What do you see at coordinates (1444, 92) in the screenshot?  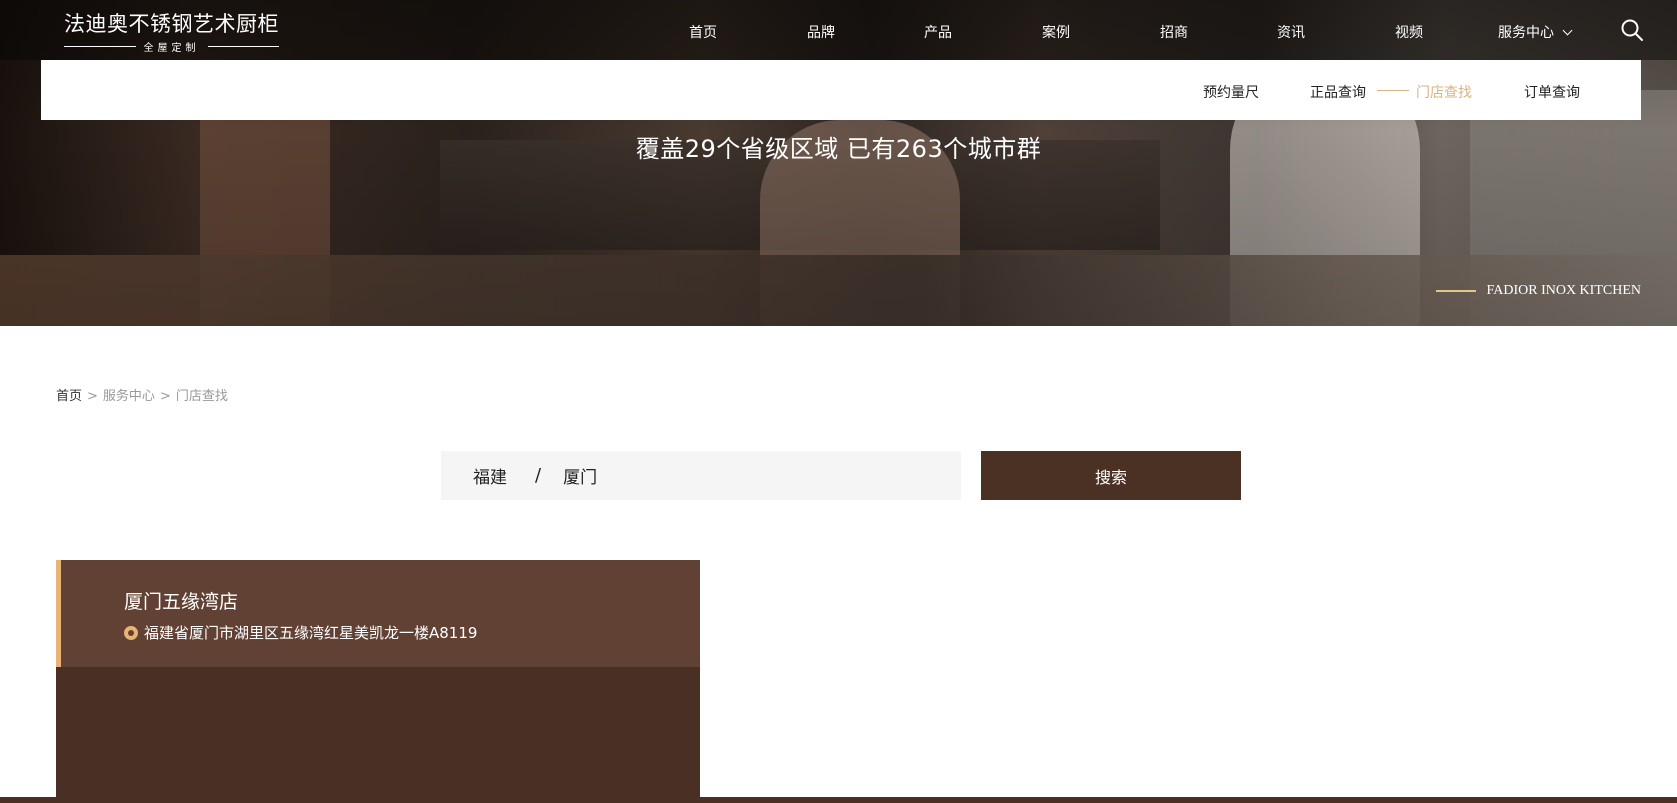 I see `subnav-store-locator: 门店查找` at bounding box center [1444, 92].